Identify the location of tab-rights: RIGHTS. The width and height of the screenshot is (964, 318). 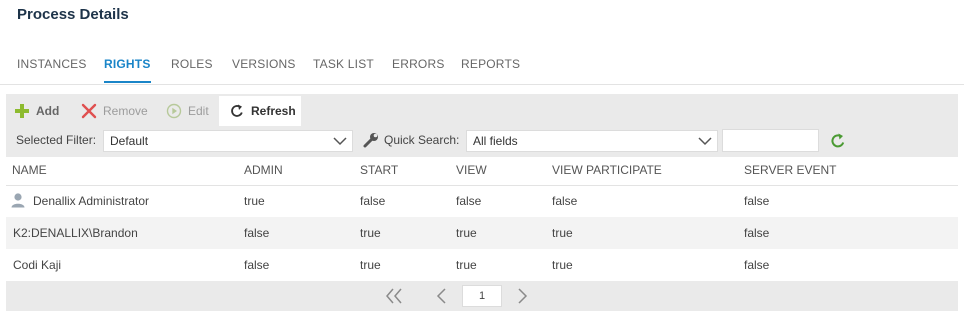
(127, 70).